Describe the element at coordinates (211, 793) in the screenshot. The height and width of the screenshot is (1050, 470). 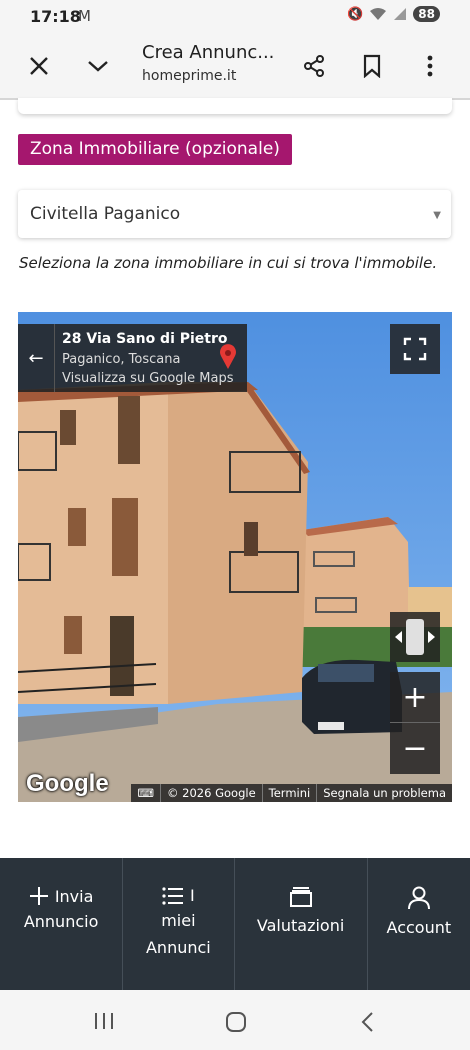
I see `copyright-text: © 2026 Google` at that location.